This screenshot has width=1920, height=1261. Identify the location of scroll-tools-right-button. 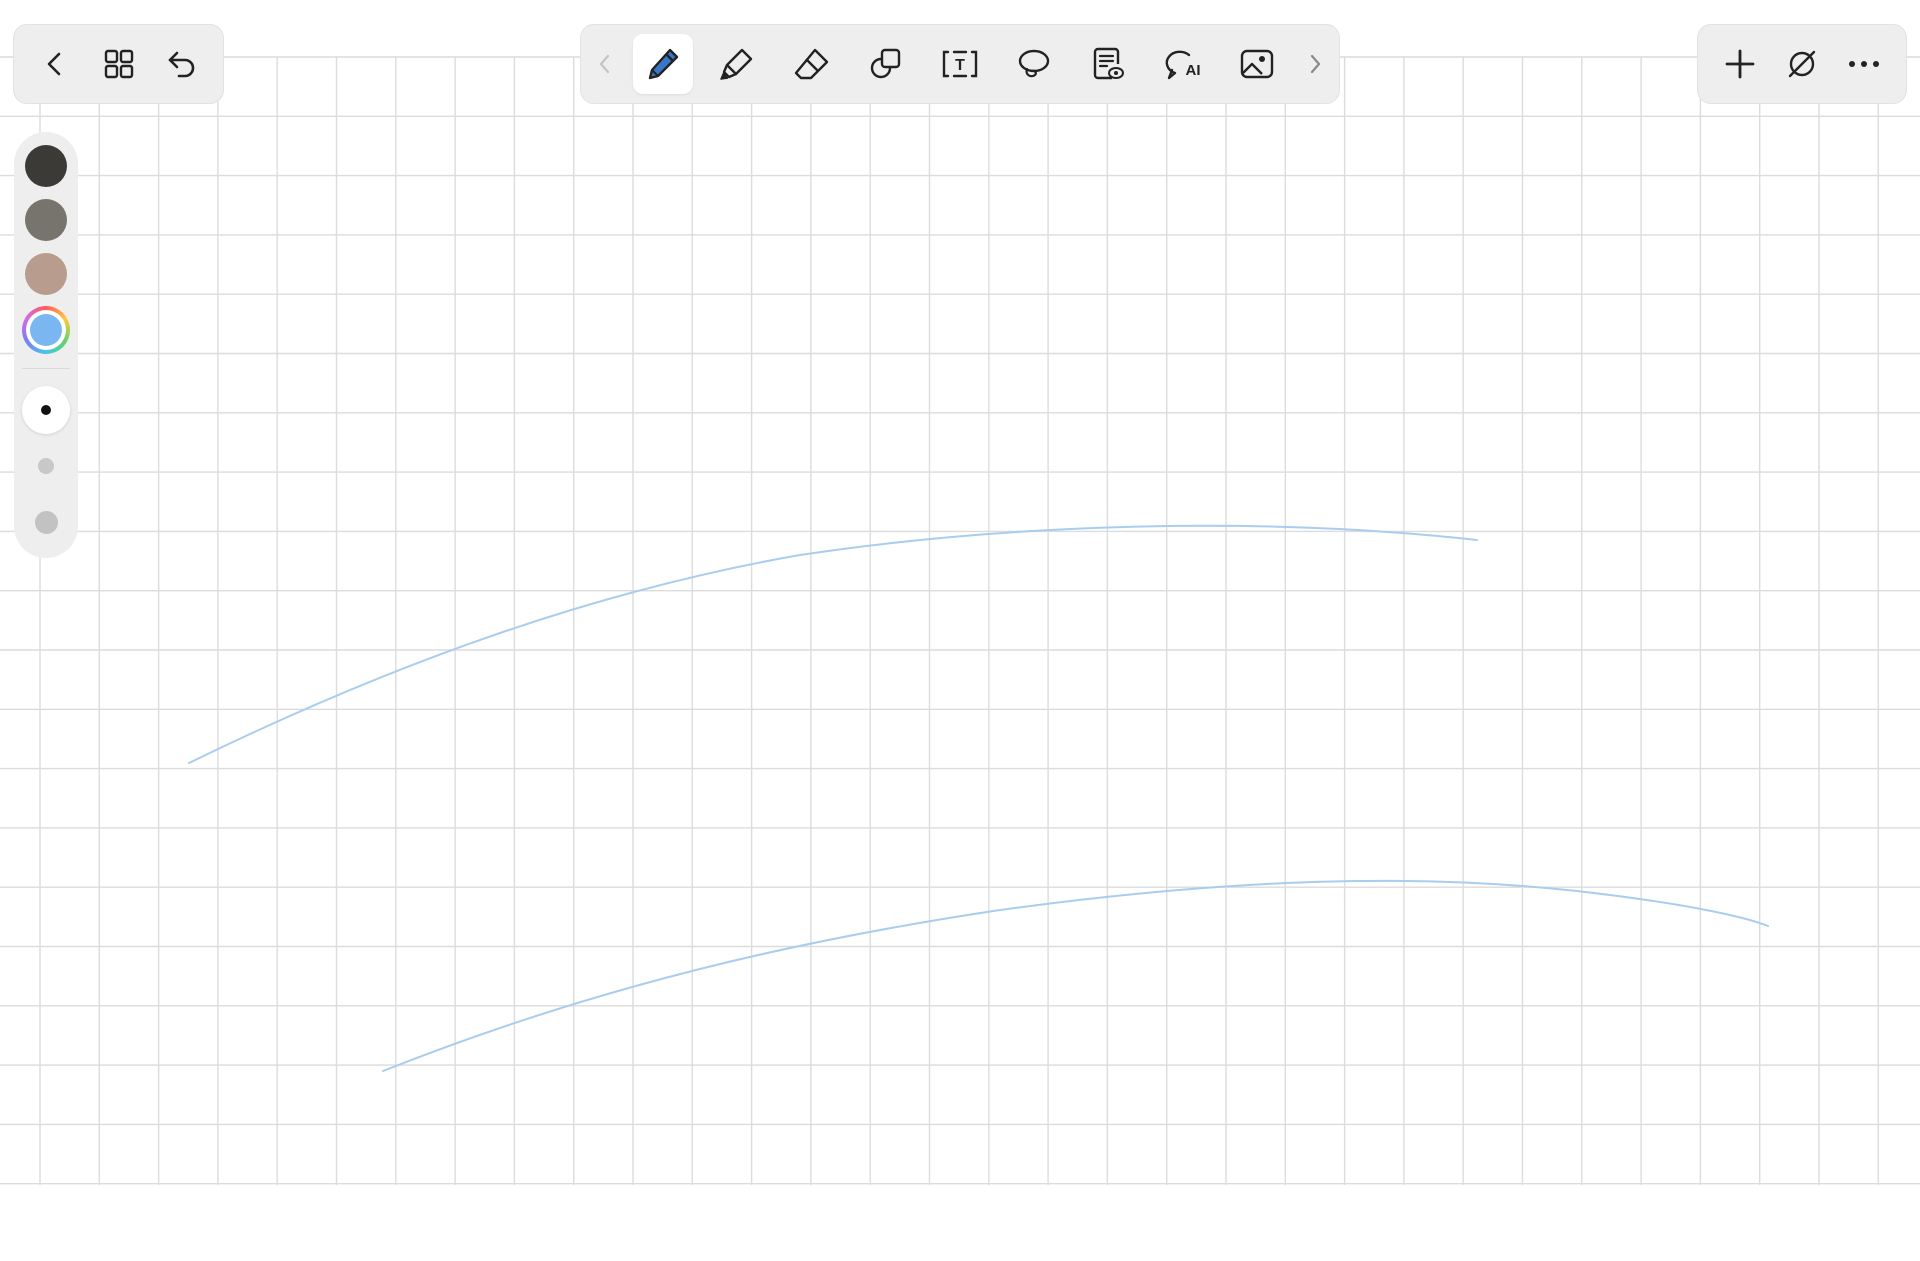
(1315, 64).